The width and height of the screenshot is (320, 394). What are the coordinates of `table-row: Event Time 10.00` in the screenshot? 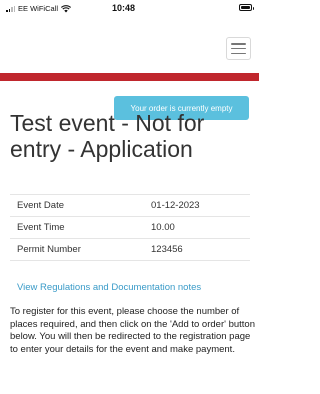 It's located at (130, 227).